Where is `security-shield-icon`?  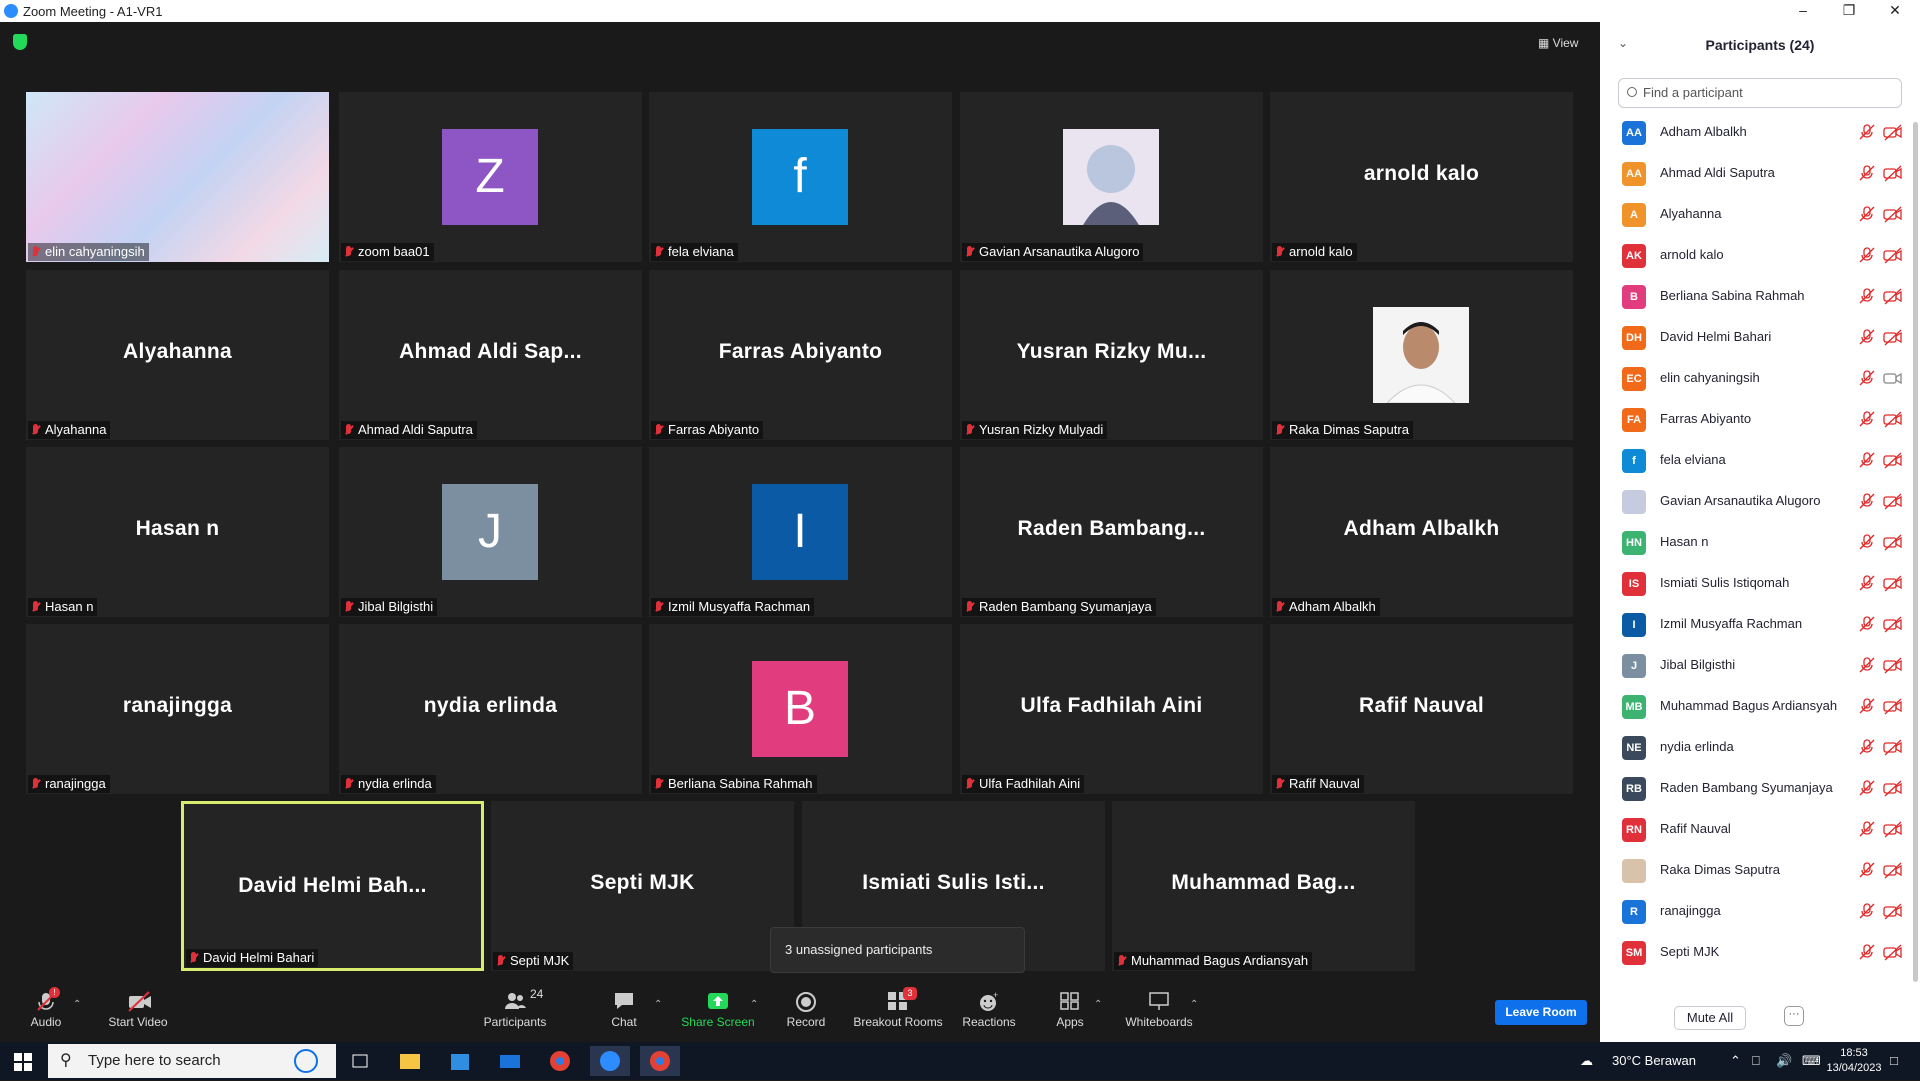 security-shield-icon is located at coordinates (20, 42).